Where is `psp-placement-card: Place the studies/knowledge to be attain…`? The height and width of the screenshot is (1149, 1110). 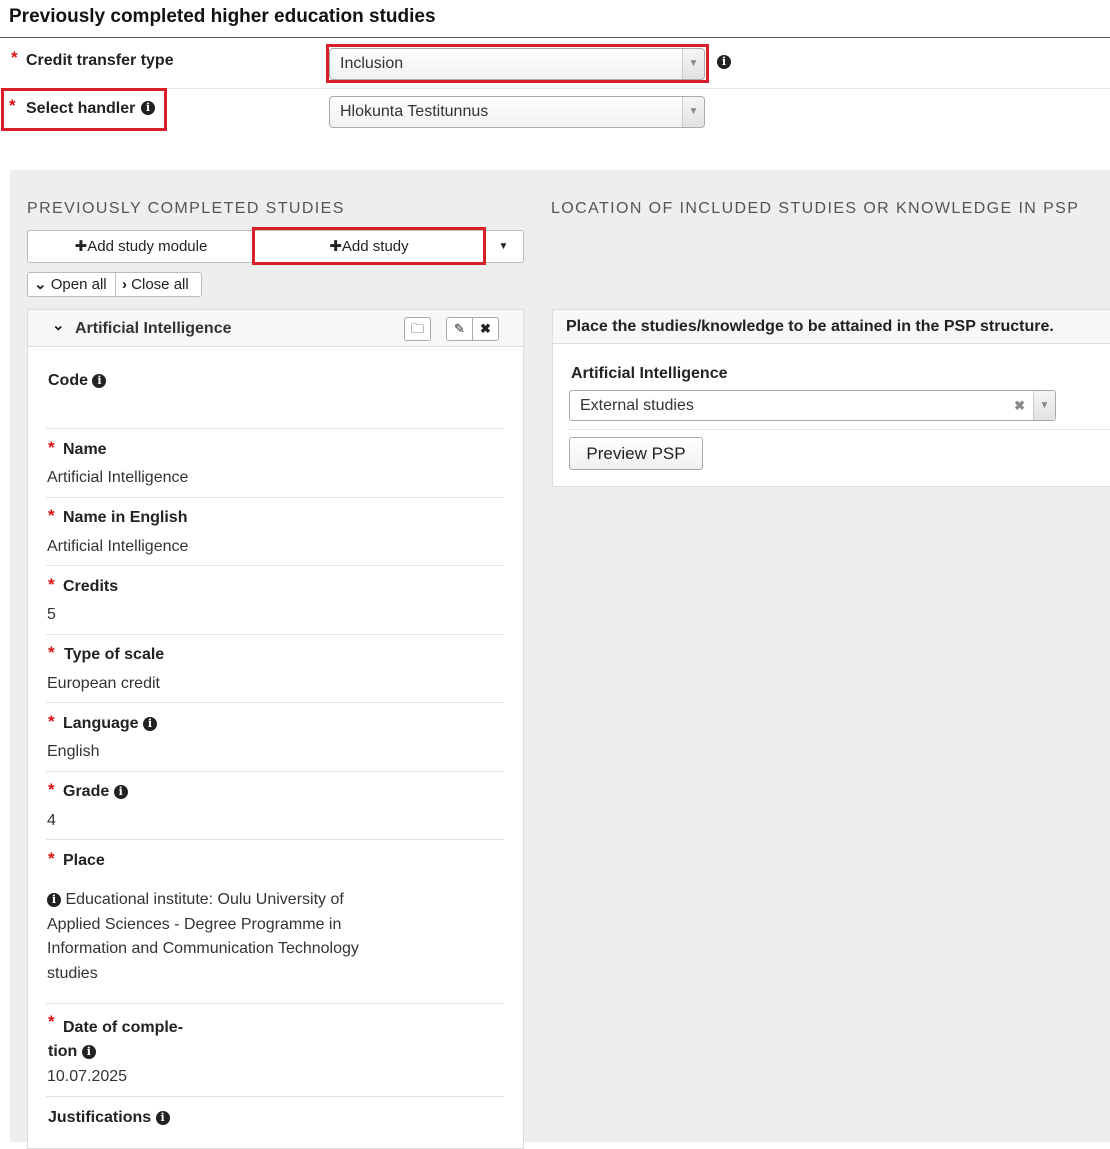 psp-placement-card: Place the studies/knowledge to be attain… is located at coordinates (831, 398).